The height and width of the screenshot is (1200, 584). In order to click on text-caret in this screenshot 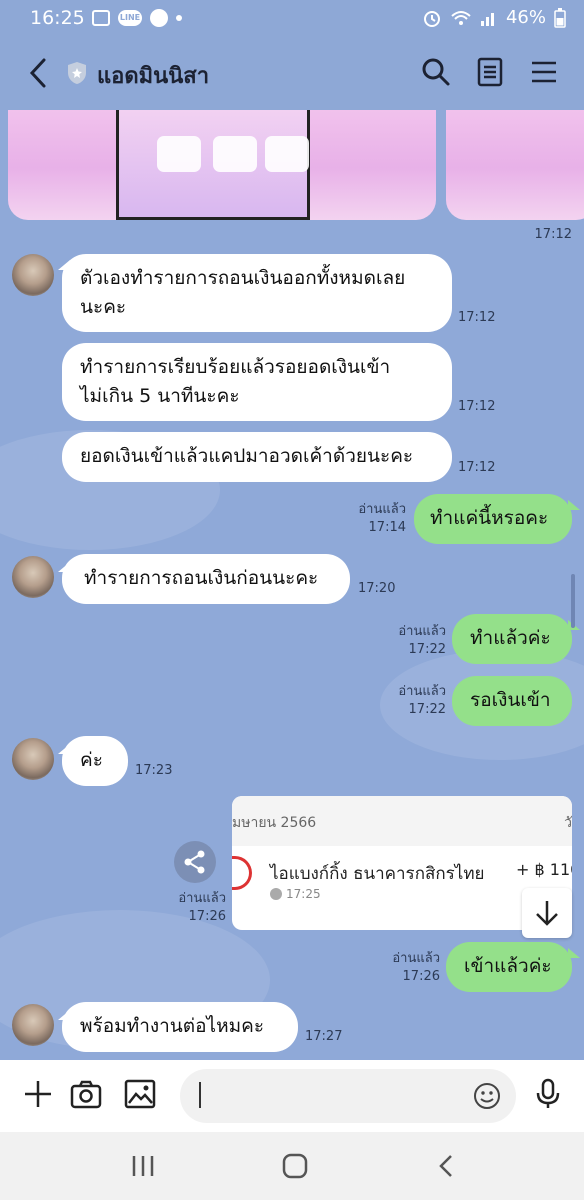, I will do `click(200, 1095)`.